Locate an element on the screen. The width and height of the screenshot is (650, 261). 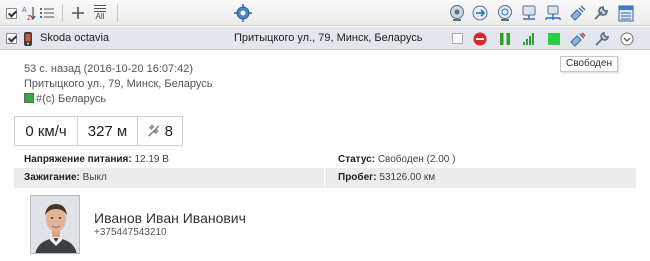
voltage-label: Напряжение питания: is located at coordinates (78, 159).